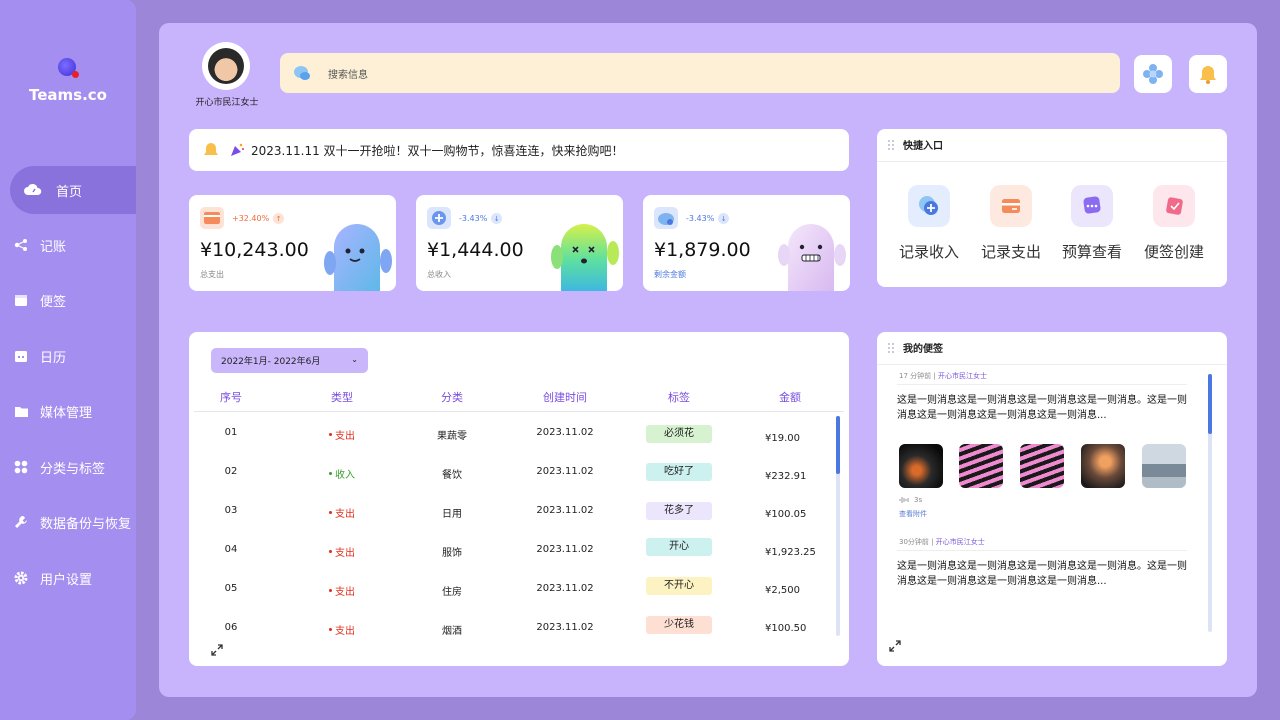 This screenshot has height=720, width=1280. I want to click on memo-time: 17 分钟前, so click(915, 376).